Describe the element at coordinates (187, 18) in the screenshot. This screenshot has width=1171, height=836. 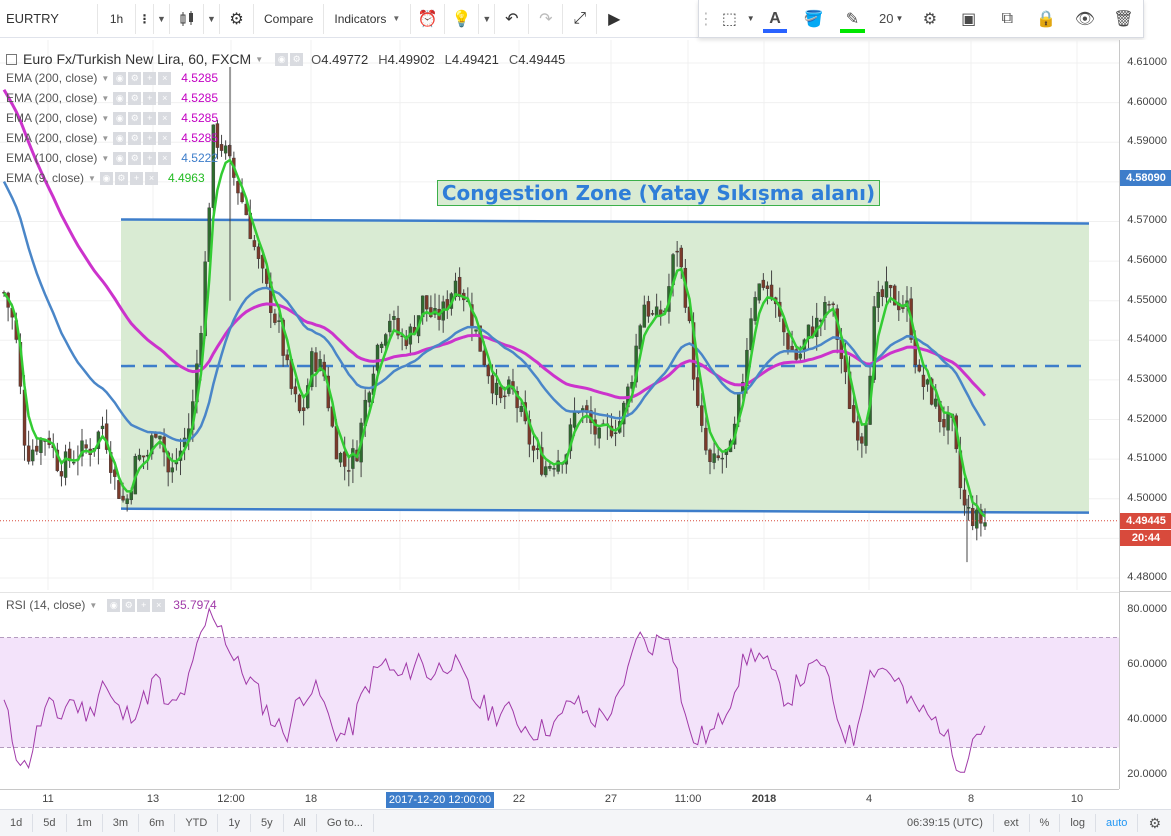
I see `candles-chart-type-icon` at that location.